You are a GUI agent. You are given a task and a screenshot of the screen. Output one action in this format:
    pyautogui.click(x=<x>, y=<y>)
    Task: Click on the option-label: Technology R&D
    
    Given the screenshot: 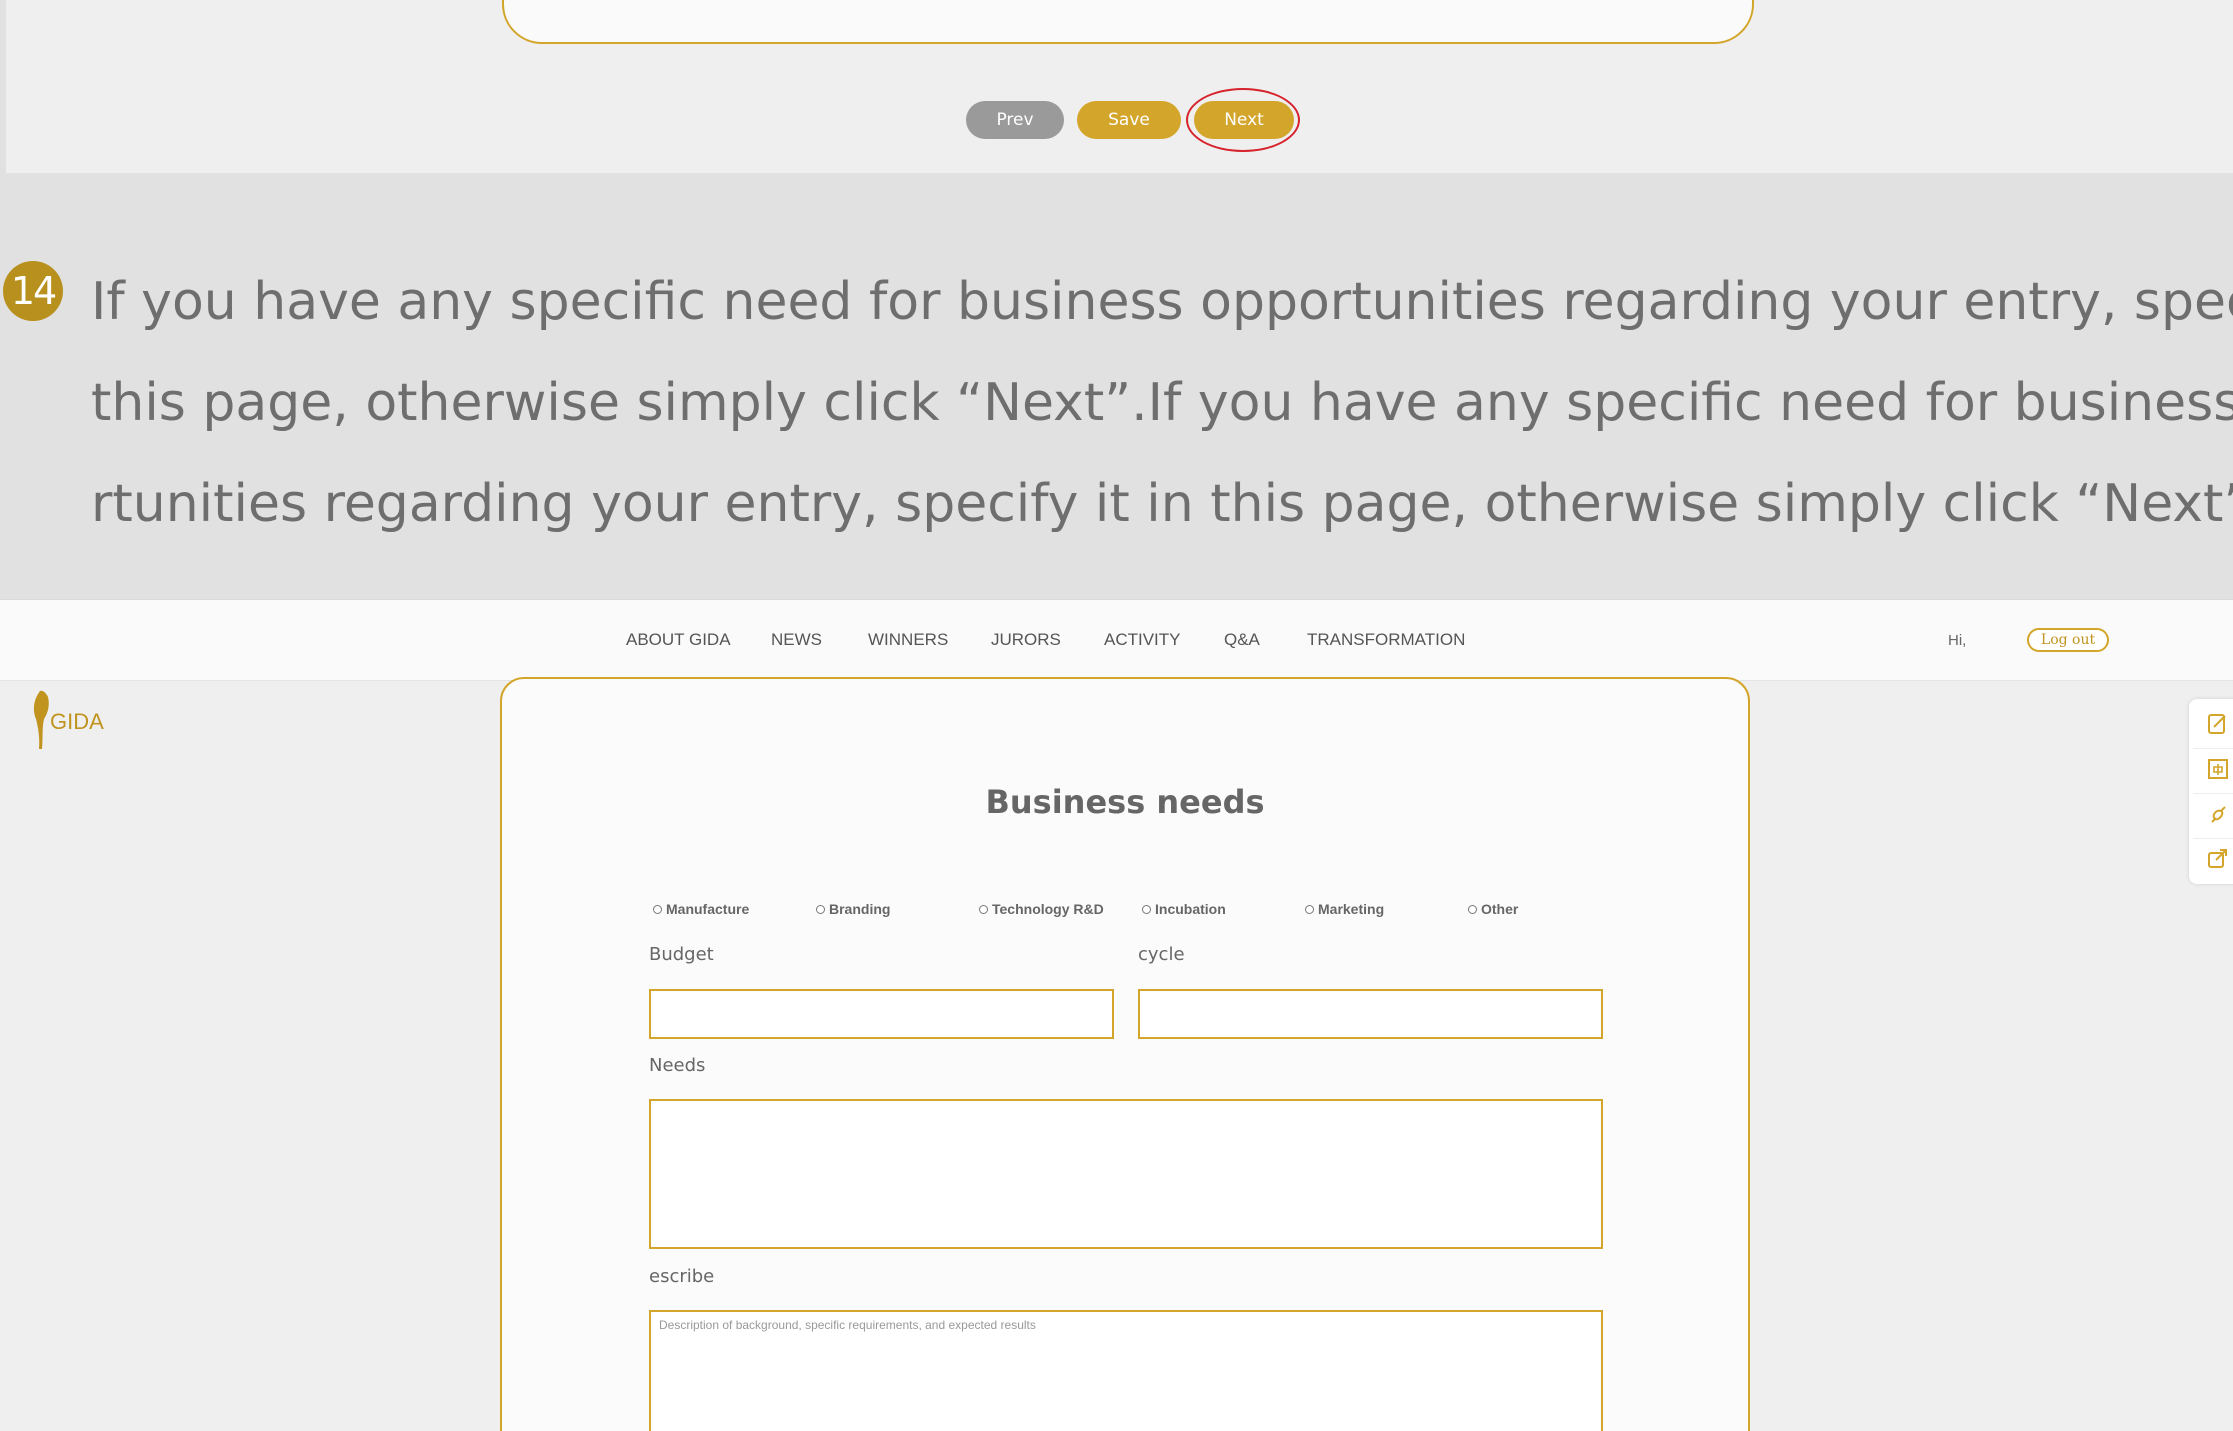 What is the action you would take?
    pyautogui.click(x=1048, y=909)
    